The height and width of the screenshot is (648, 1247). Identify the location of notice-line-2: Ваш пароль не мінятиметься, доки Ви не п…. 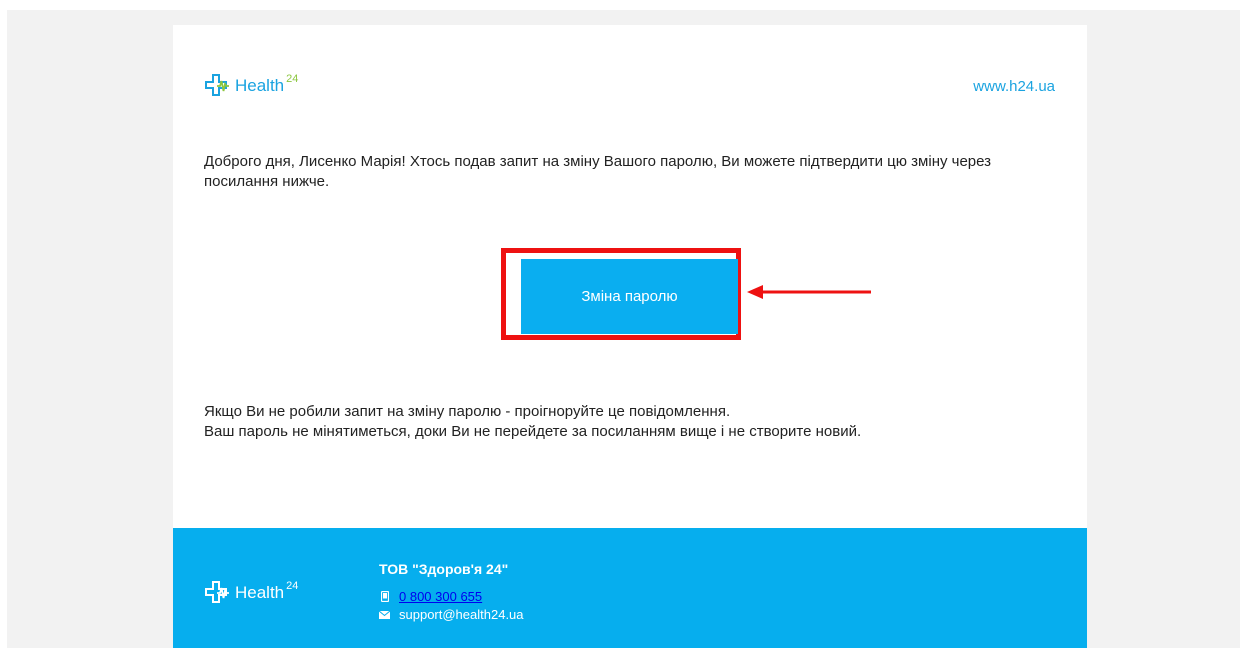
(533, 431).